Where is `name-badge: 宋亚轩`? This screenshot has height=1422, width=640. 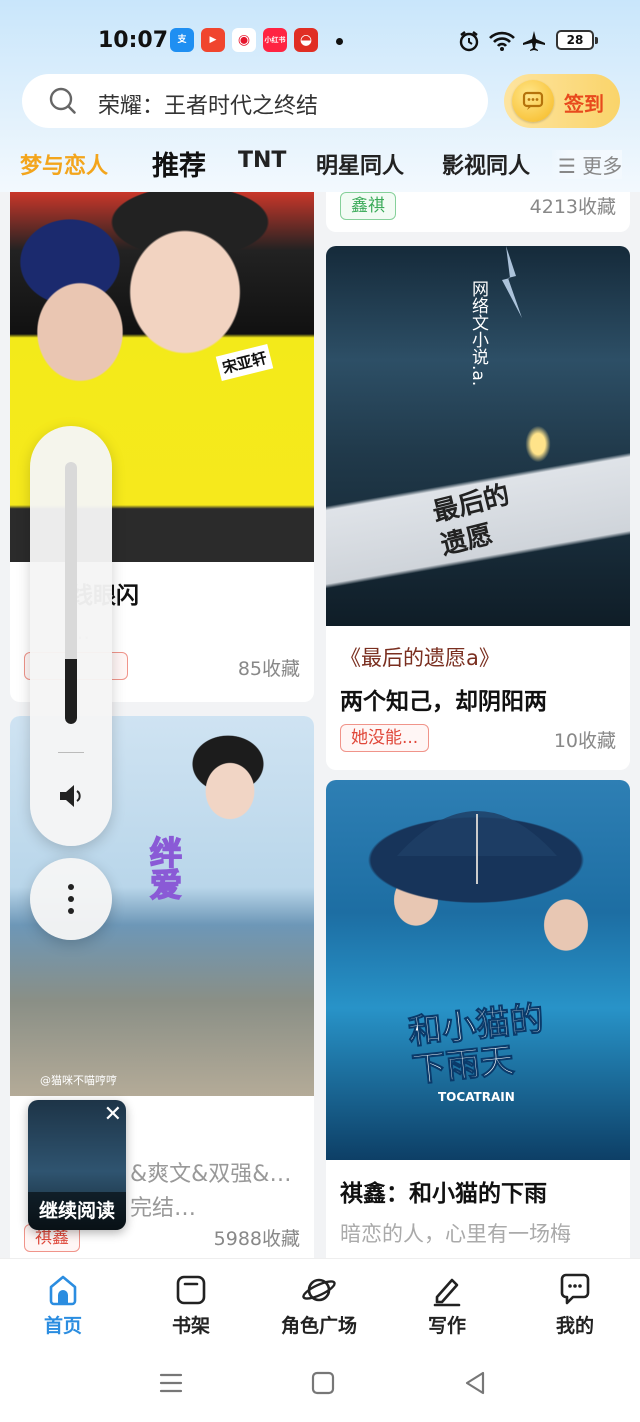
name-badge: 宋亚轩 is located at coordinates (244, 362).